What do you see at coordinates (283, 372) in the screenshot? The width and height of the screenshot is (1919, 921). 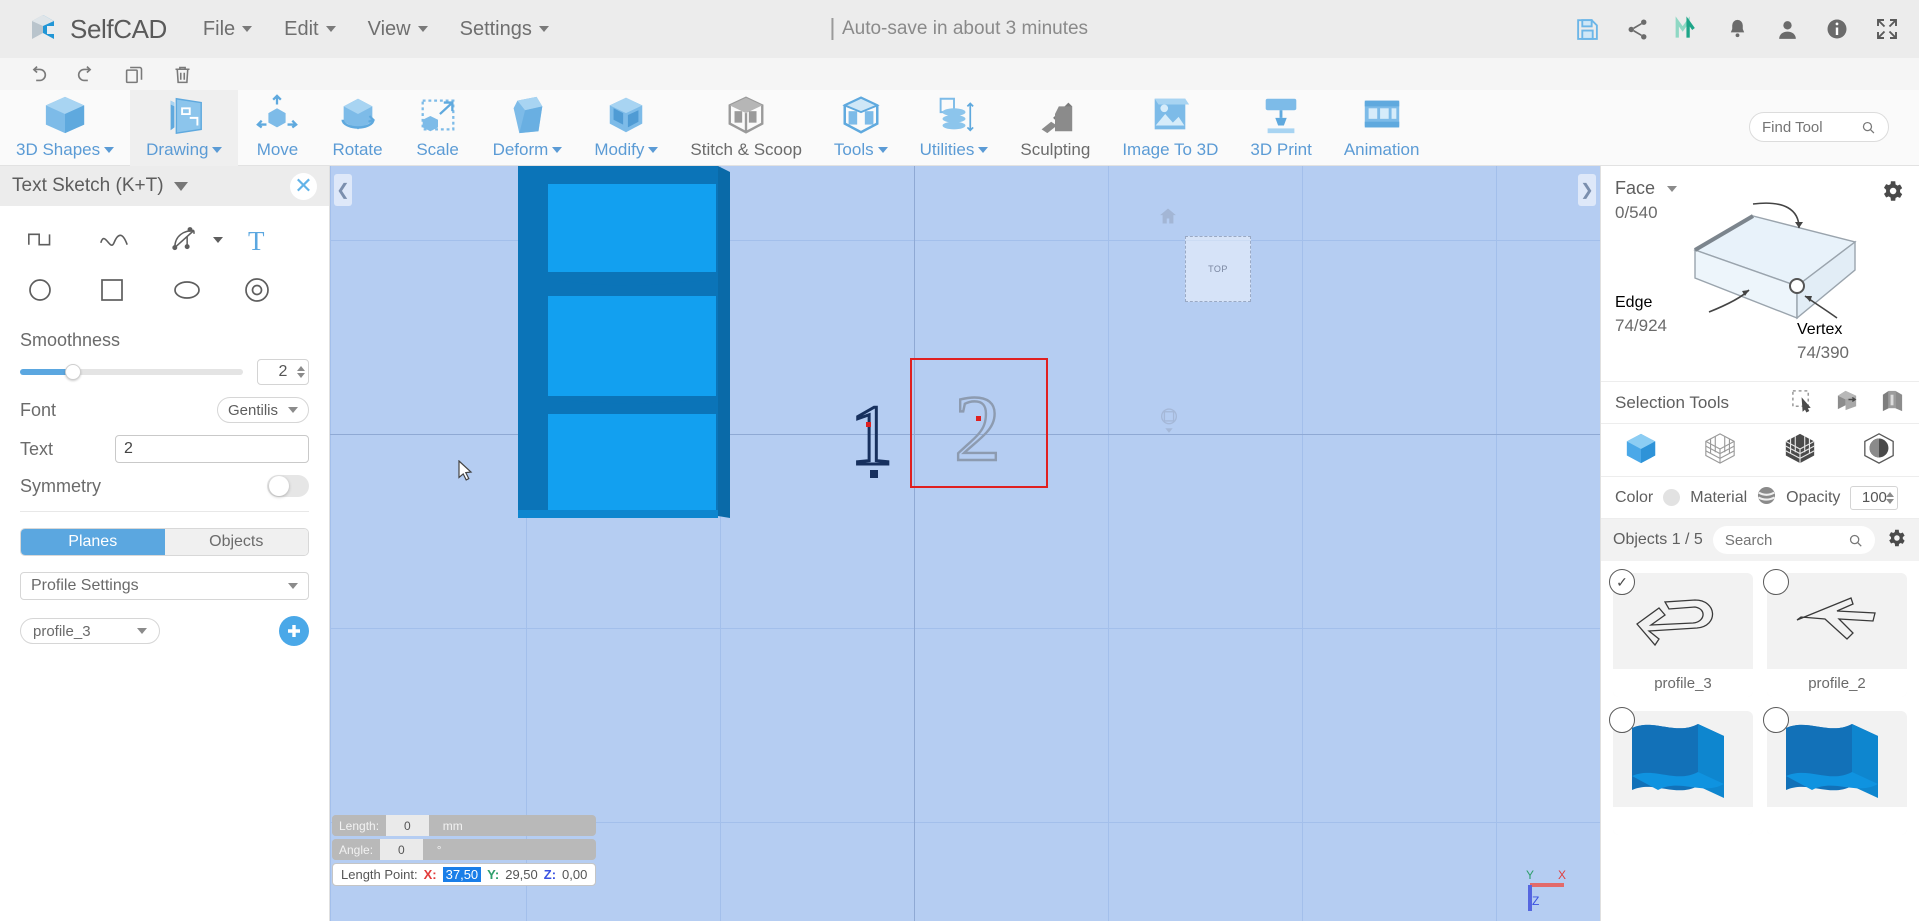 I see `smoothness-stepper: 2` at bounding box center [283, 372].